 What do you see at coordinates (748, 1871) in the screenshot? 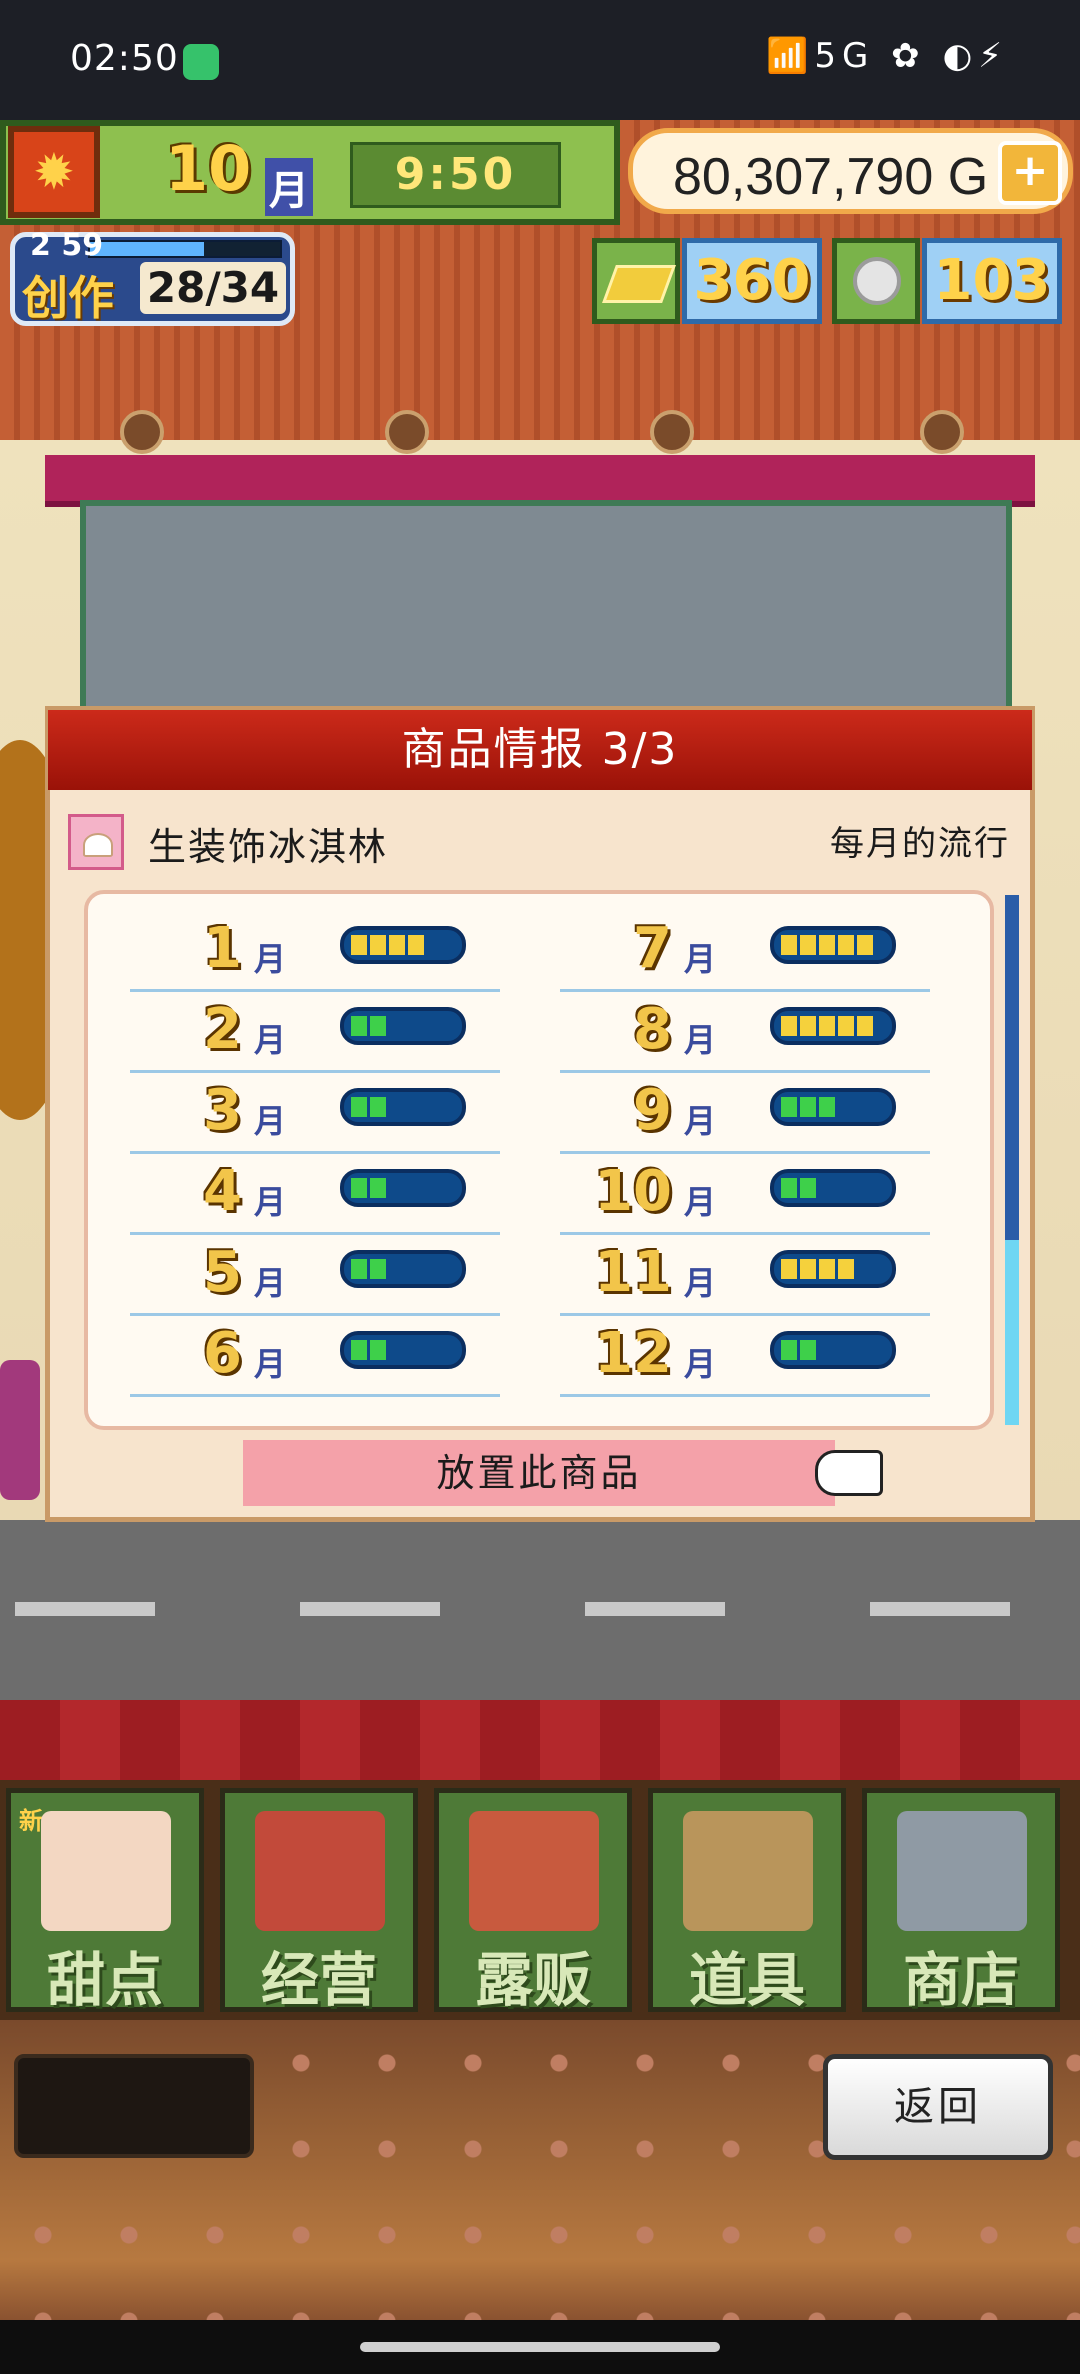
I see `gear-bag-icon` at bounding box center [748, 1871].